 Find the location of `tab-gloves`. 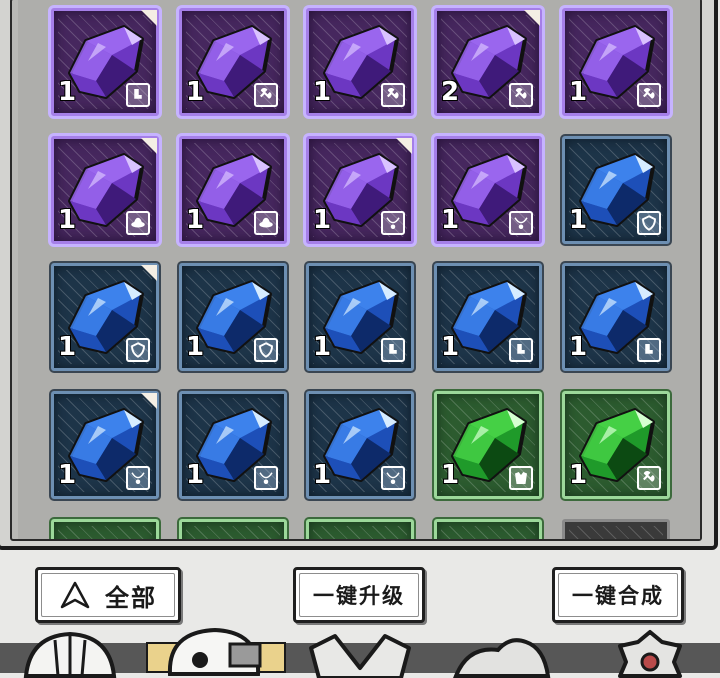

tab-gloves is located at coordinates (503, 653).